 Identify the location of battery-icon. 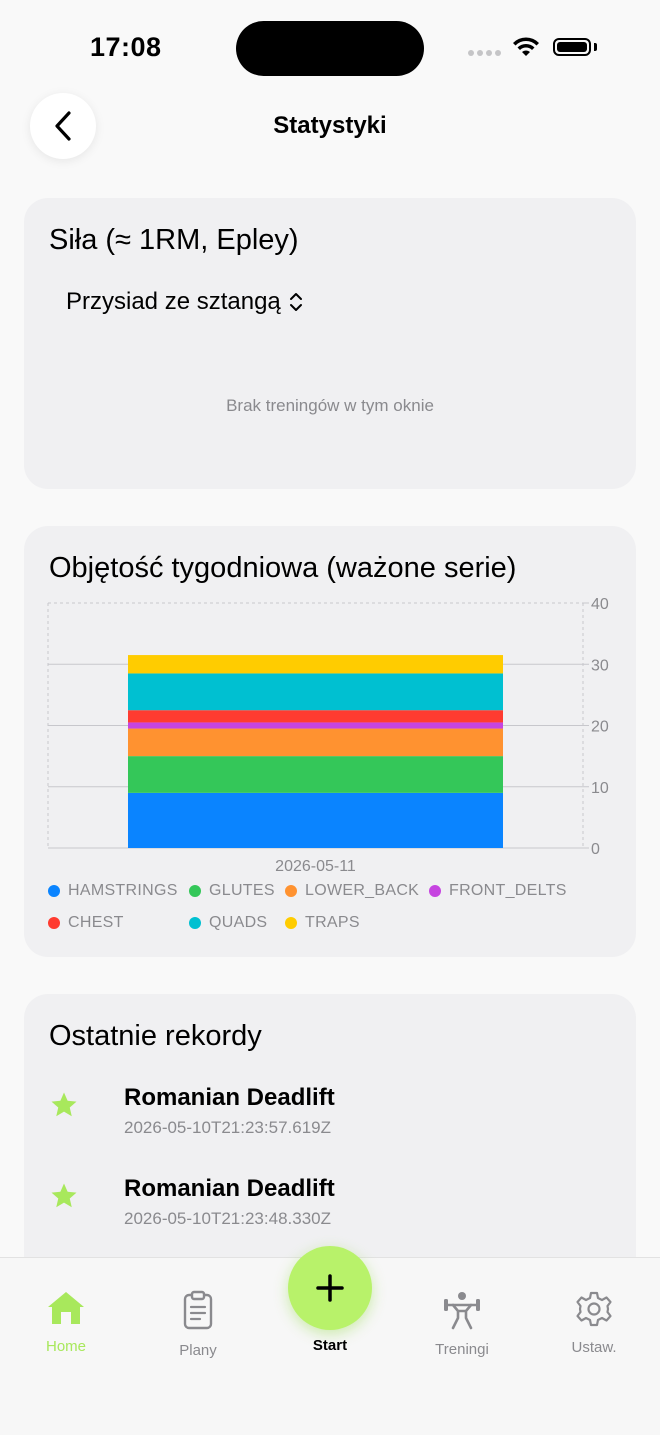
(572, 47).